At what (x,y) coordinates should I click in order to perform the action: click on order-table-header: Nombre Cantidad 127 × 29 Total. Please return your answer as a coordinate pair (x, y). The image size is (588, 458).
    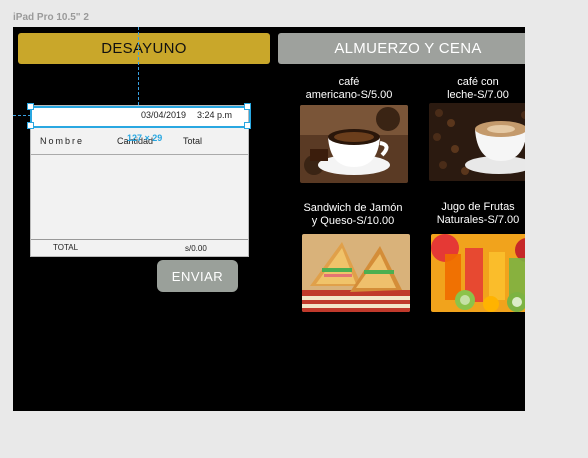
    Looking at the image, I should click on (139, 141).